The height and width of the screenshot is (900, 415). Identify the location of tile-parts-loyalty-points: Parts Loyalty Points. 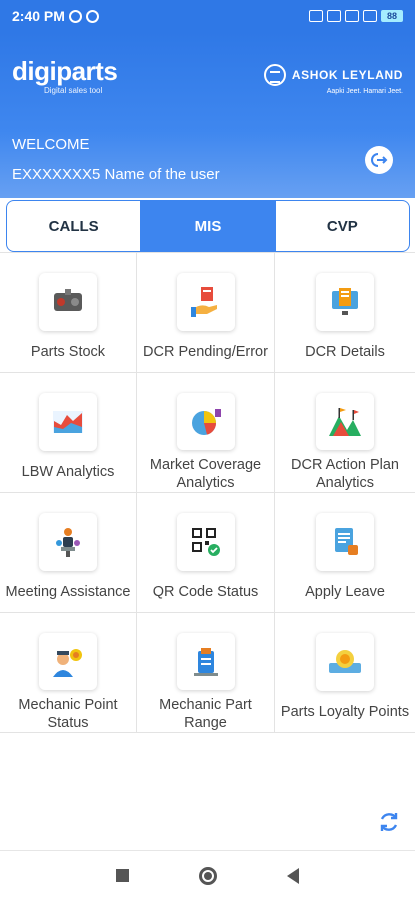
(345, 673).